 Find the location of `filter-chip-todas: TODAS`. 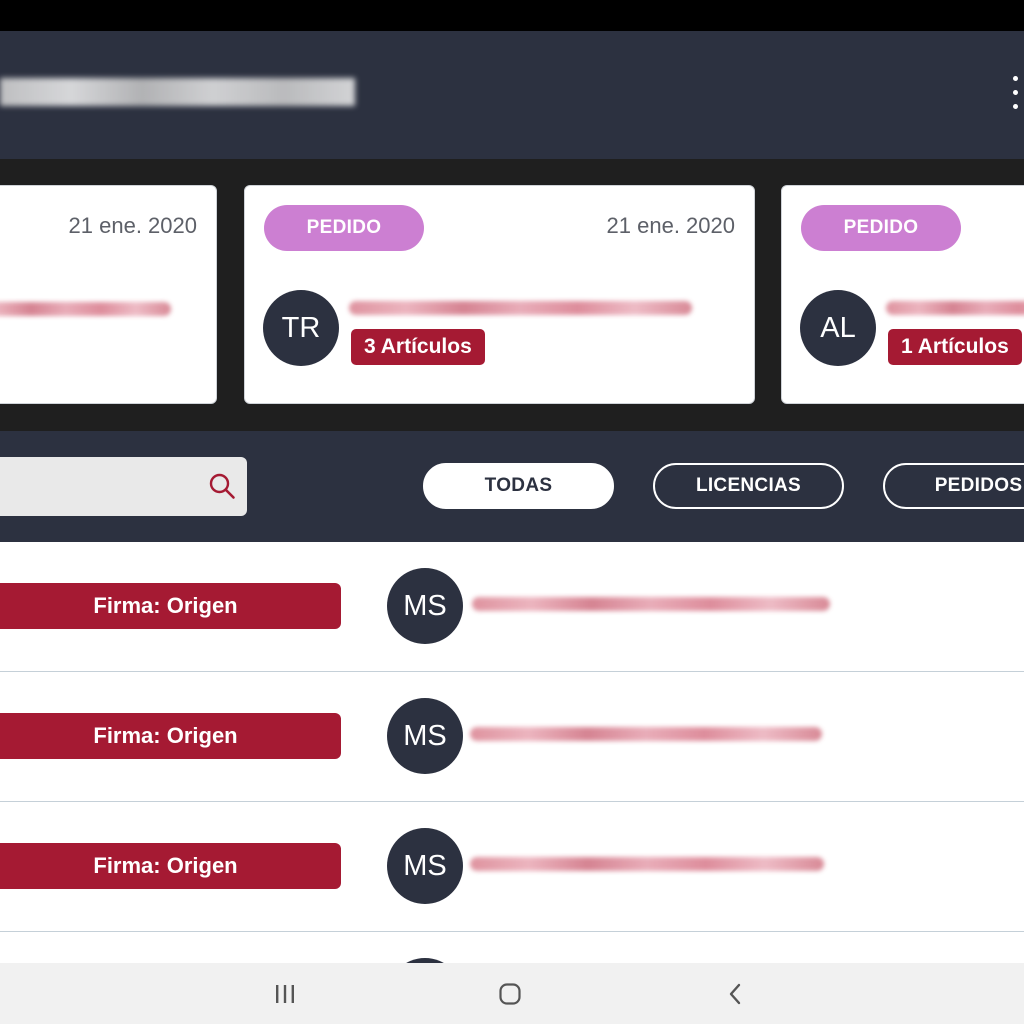

filter-chip-todas: TODAS is located at coordinates (518, 486).